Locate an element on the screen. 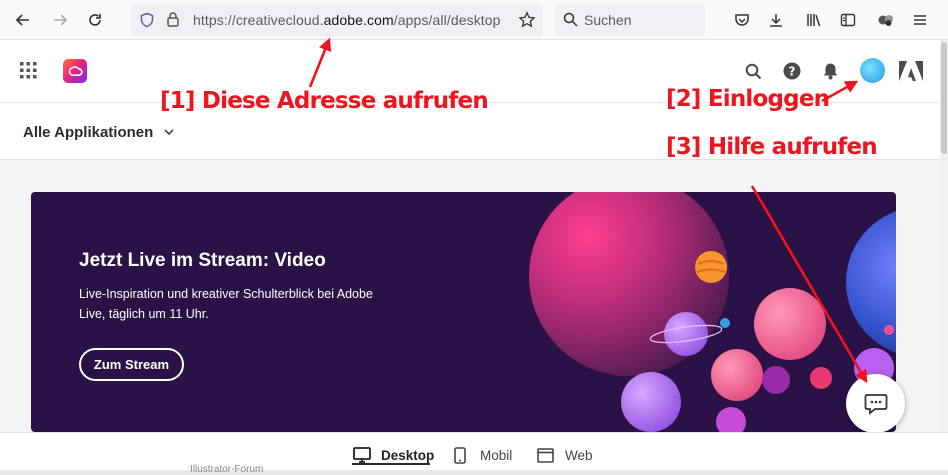  creative-cloud-logo-icon is located at coordinates (75, 71).